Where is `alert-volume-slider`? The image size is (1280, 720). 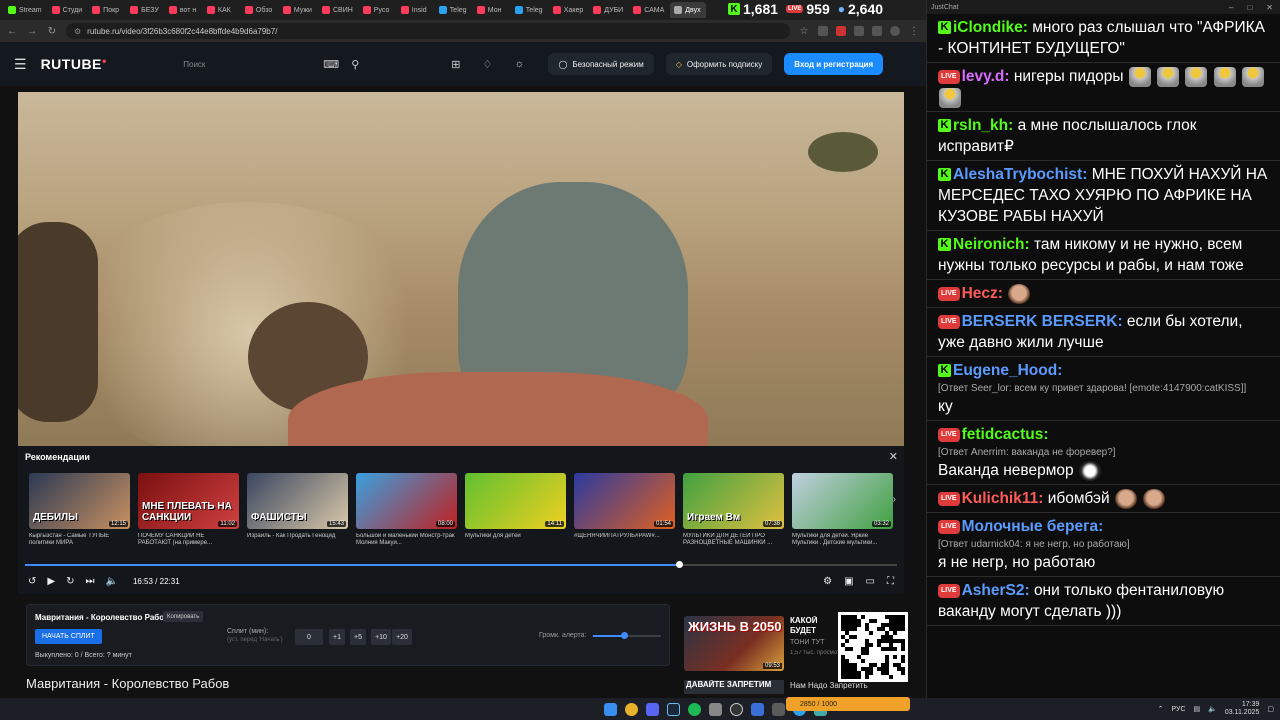 alert-volume-slider is located at coordinates (627, 635).